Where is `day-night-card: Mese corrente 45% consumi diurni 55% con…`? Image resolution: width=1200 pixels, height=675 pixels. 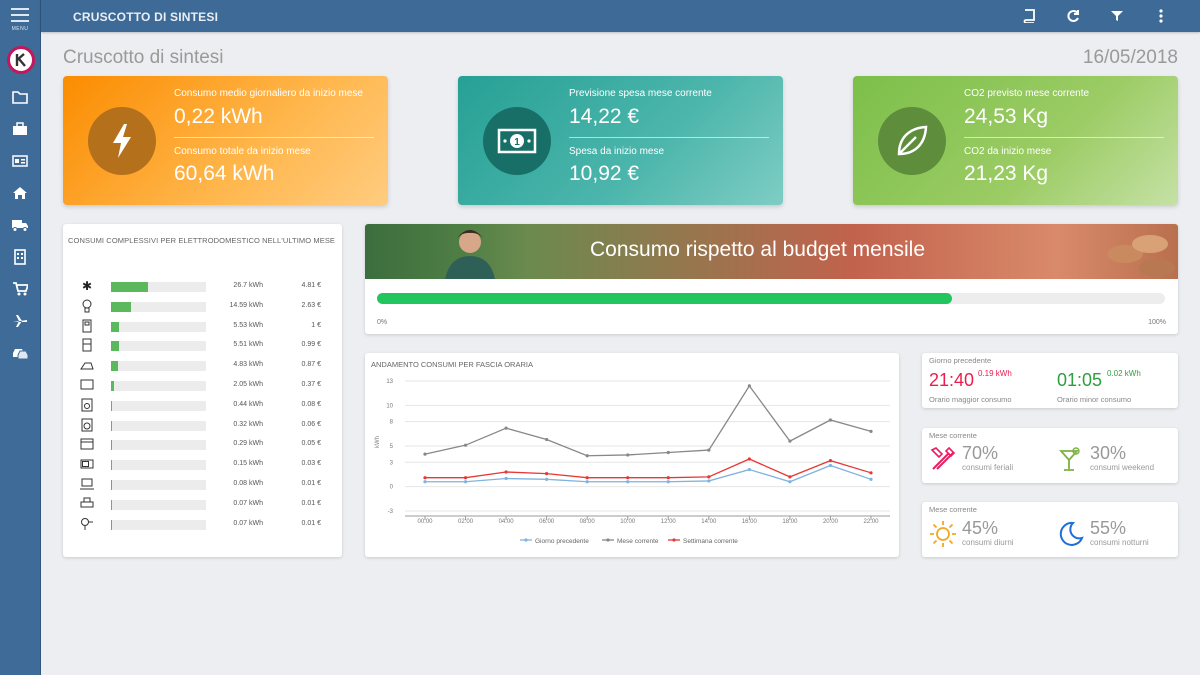
day-night-card: Mese corrente 45% consumi diurni 55% con… is located at coordinates (1050, 529).